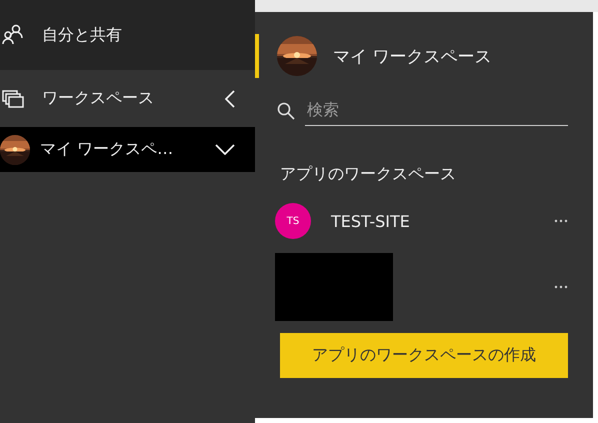 The image size is (598, 423). Describe the element at coordinates (442, 221) in the screenshot. I see `workspace-name: TEST-SITE` at that location.